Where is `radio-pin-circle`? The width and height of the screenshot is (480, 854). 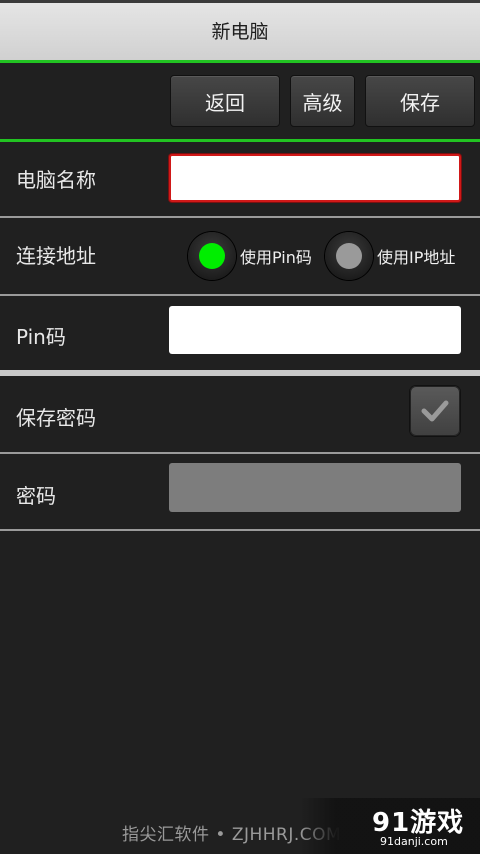 radio-pin-circle is located at coordinates (212, 256).